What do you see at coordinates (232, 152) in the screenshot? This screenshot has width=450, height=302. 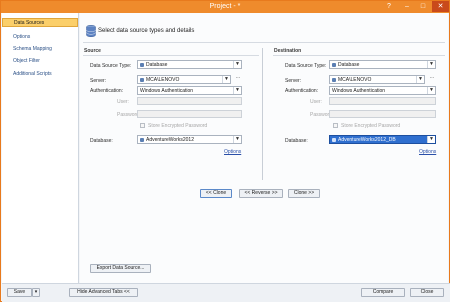 I see `source-options-link: Options` at bounding box center [232, 152].